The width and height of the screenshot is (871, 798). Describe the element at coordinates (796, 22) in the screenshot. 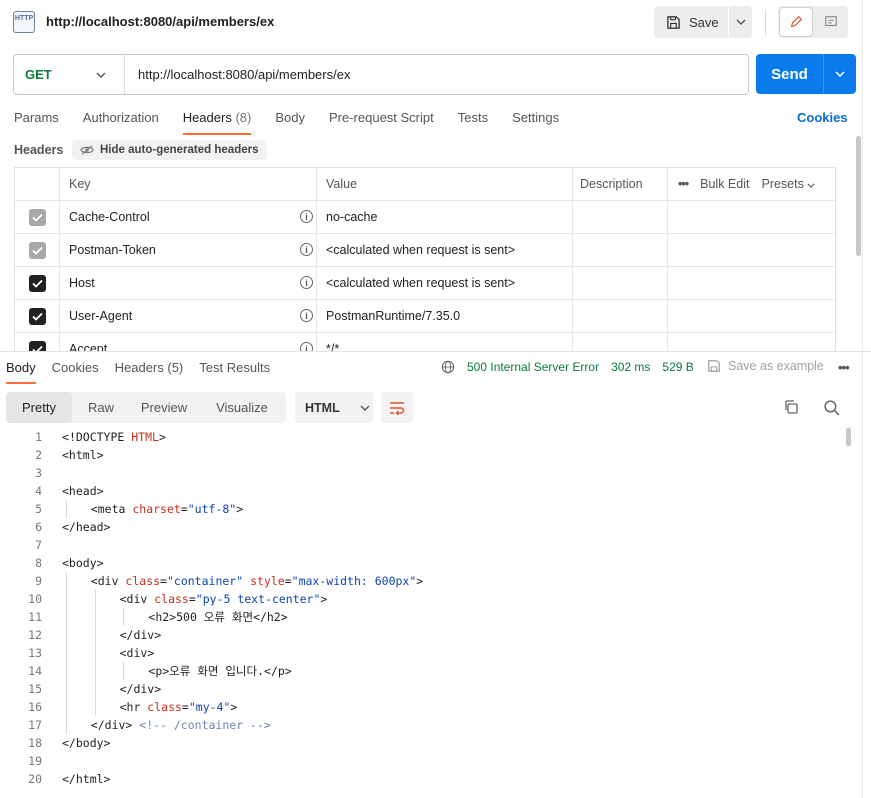

I see `edit-mode-button` at that location.